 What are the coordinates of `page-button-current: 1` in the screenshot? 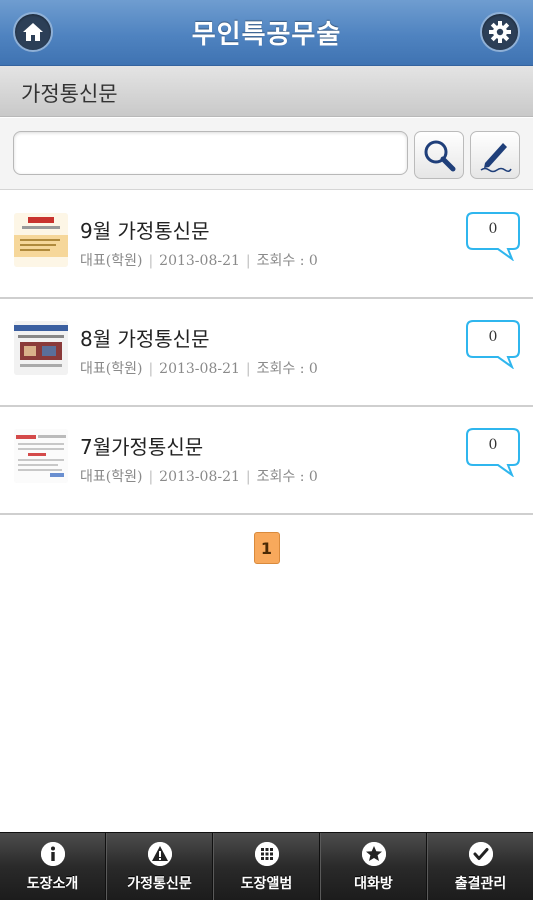 It's located at (266, 548).